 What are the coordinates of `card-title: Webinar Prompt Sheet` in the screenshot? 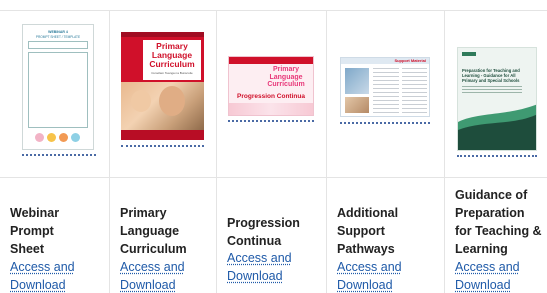 It's located at (35, 231).